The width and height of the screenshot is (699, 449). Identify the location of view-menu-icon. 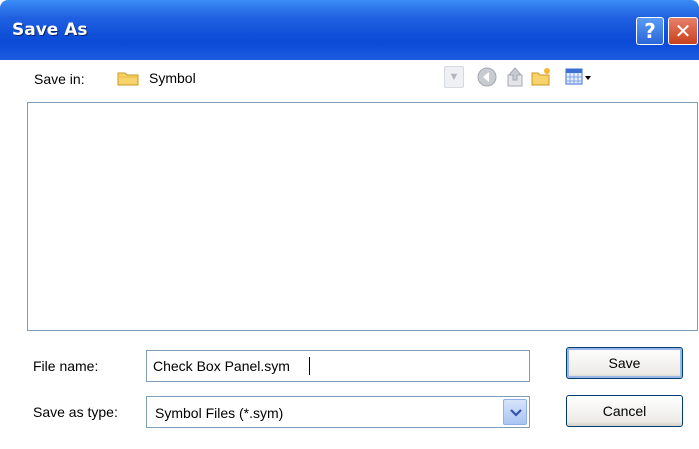
(578, 77).